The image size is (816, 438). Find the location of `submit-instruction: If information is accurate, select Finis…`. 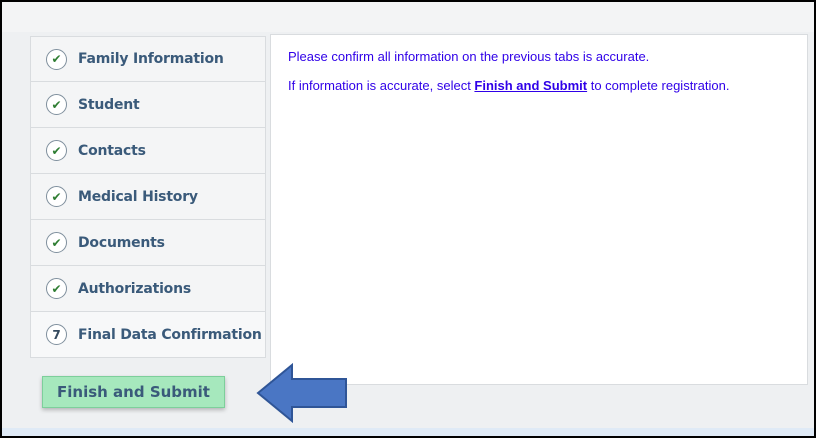

submit-instruction: If information is accurate, select Finis… is located at coordinates (539, 85).